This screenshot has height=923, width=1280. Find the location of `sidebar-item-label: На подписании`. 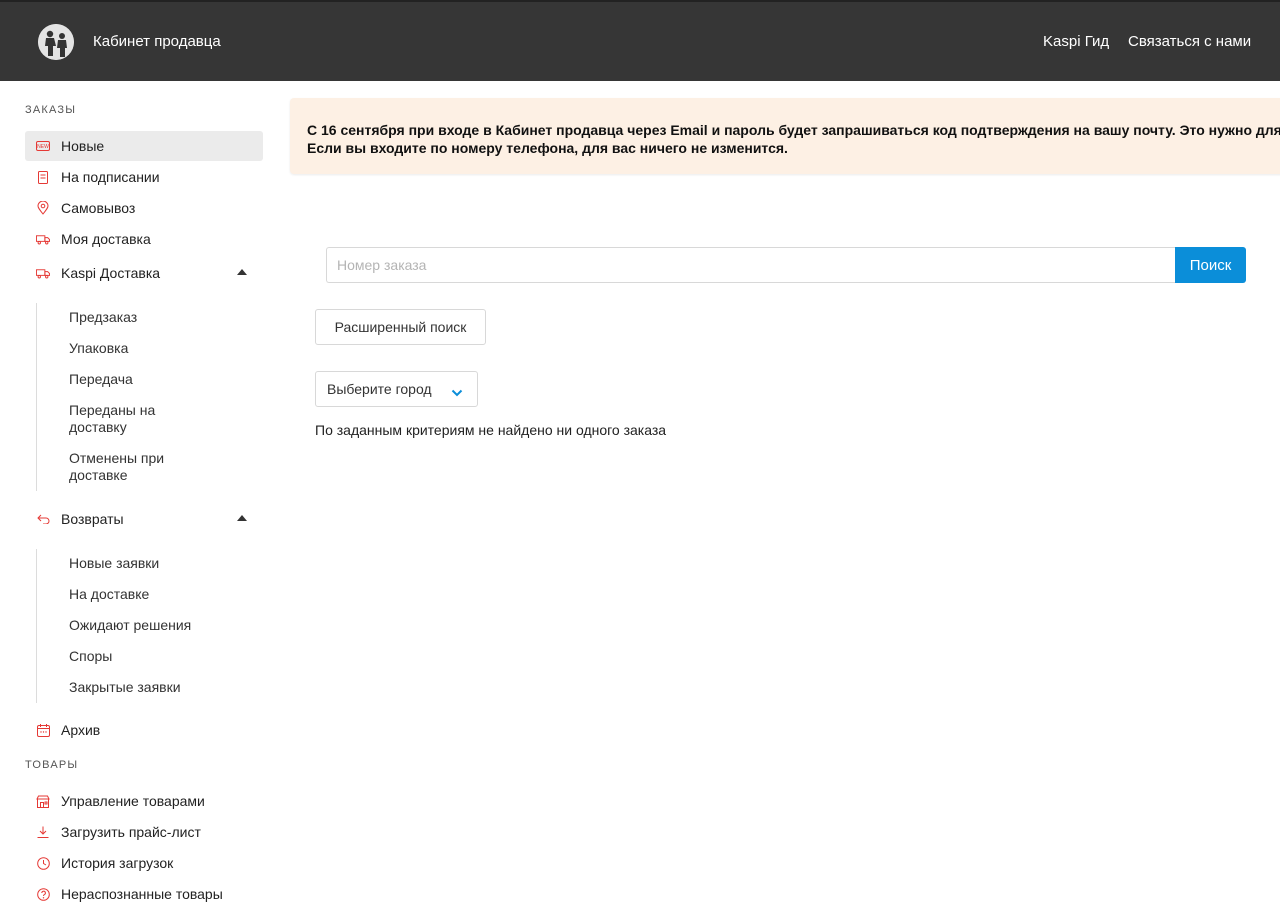

sidebar-item-label: На подписании is located at coordinates (110, 177).